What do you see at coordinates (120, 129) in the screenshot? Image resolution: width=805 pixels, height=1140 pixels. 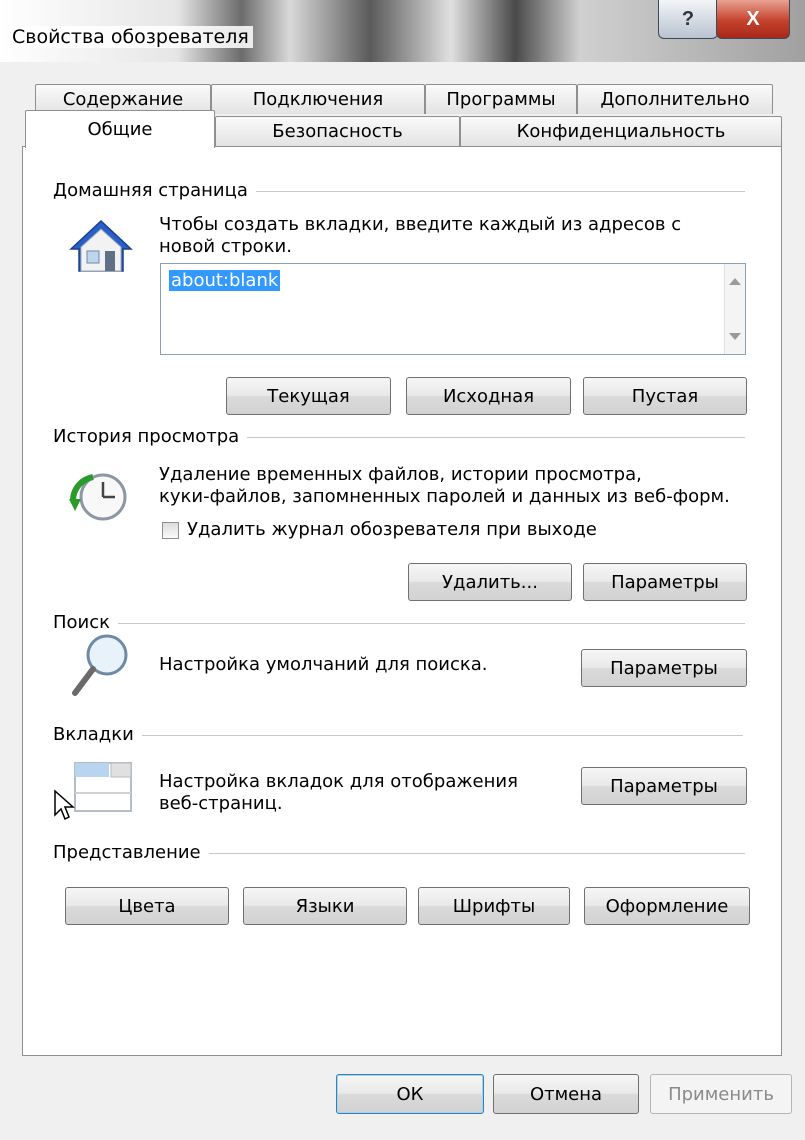 I see `tab-general: Общие` at bounding box center [120, 129].